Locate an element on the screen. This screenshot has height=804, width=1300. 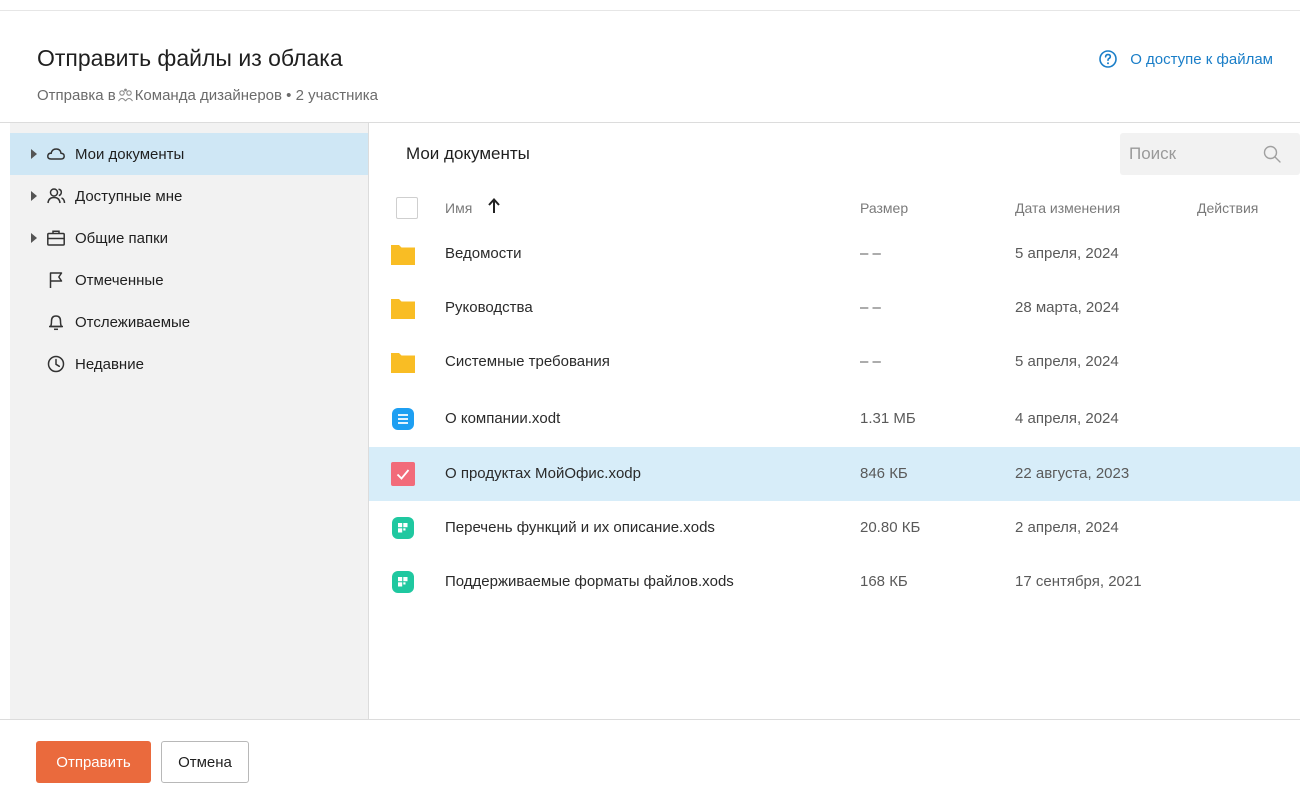
sidebar-item-tracked: Отслеживаемые is located at coordinates (189, 322).